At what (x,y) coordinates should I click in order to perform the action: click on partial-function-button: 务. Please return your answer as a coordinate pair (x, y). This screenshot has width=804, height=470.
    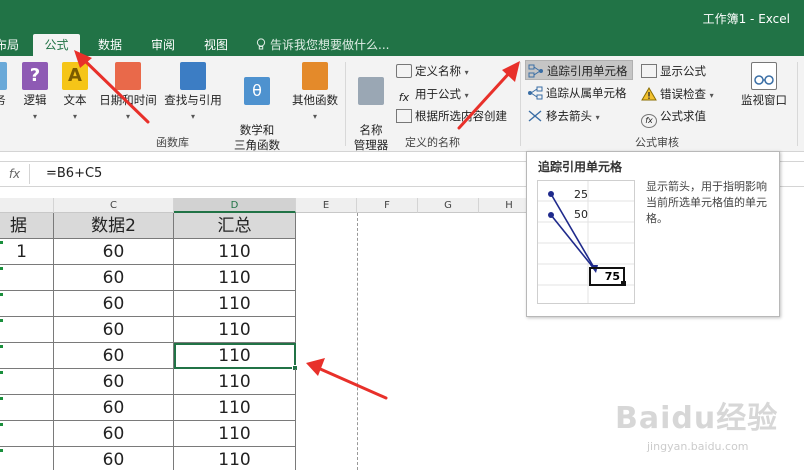
    Looking at the image, I should click on (4, 85).